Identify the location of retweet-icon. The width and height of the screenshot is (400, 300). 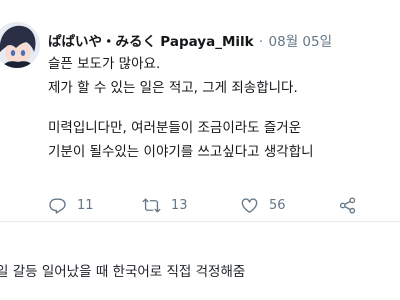
(151, 205).